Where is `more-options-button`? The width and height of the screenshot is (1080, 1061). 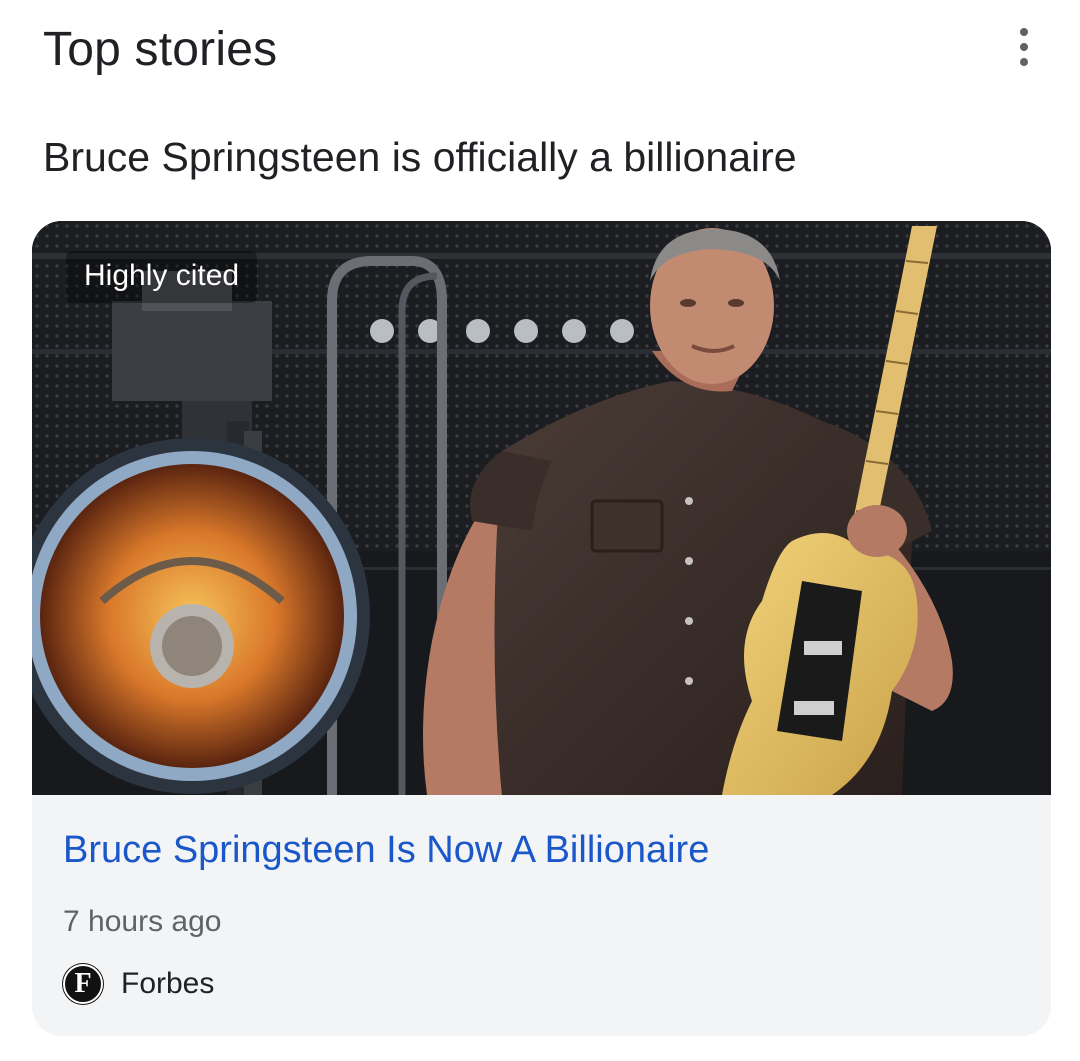 more-options-button is located at coordinates (1024, 47).